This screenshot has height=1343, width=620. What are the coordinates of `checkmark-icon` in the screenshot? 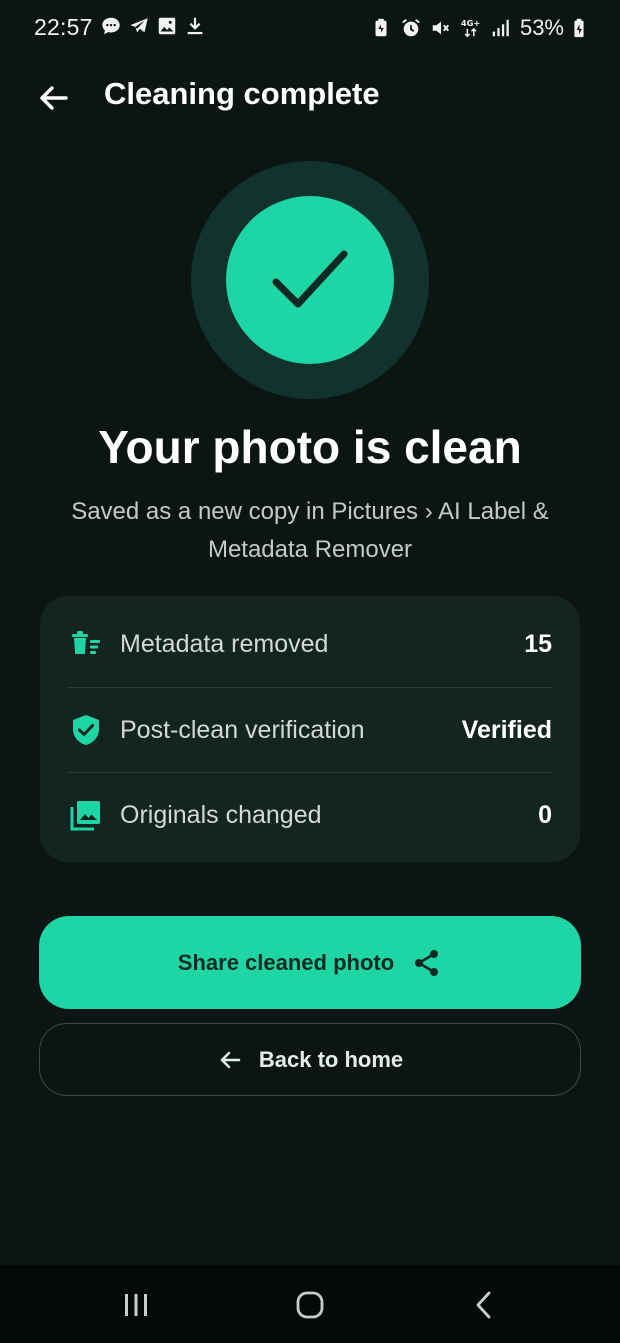 It's located at (310, 279).